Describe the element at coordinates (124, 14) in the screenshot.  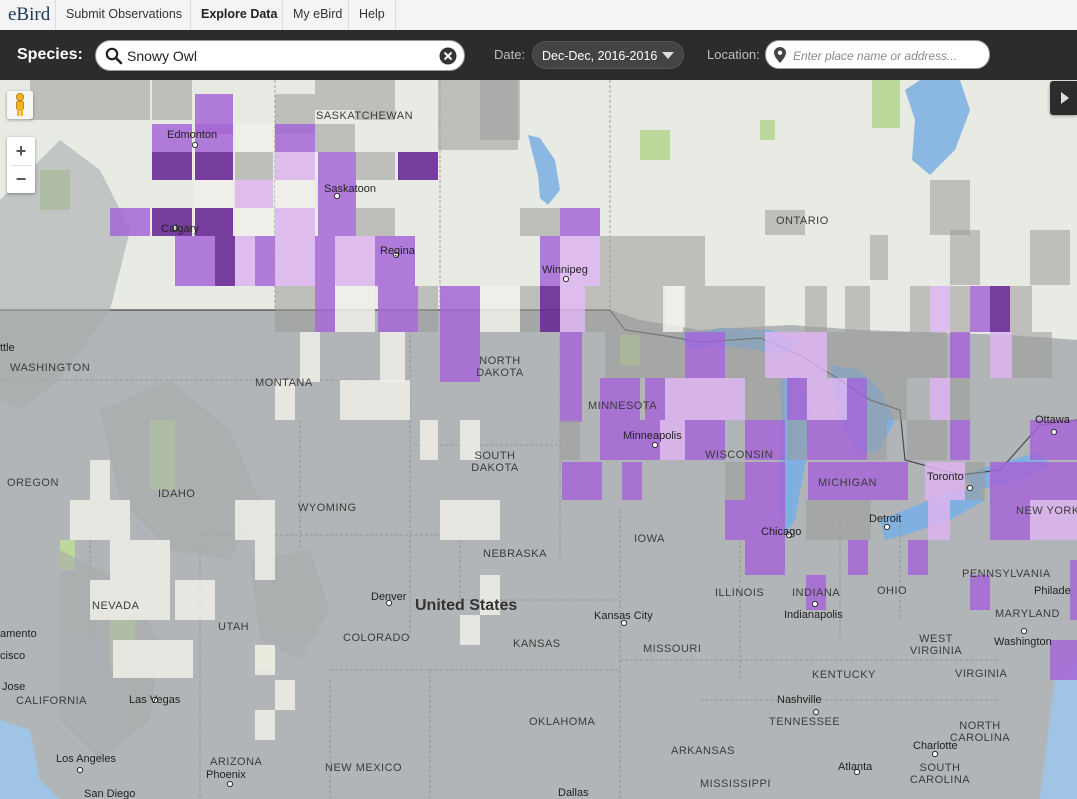
I see `nav-submit-observations: Submit Observations` at that location.